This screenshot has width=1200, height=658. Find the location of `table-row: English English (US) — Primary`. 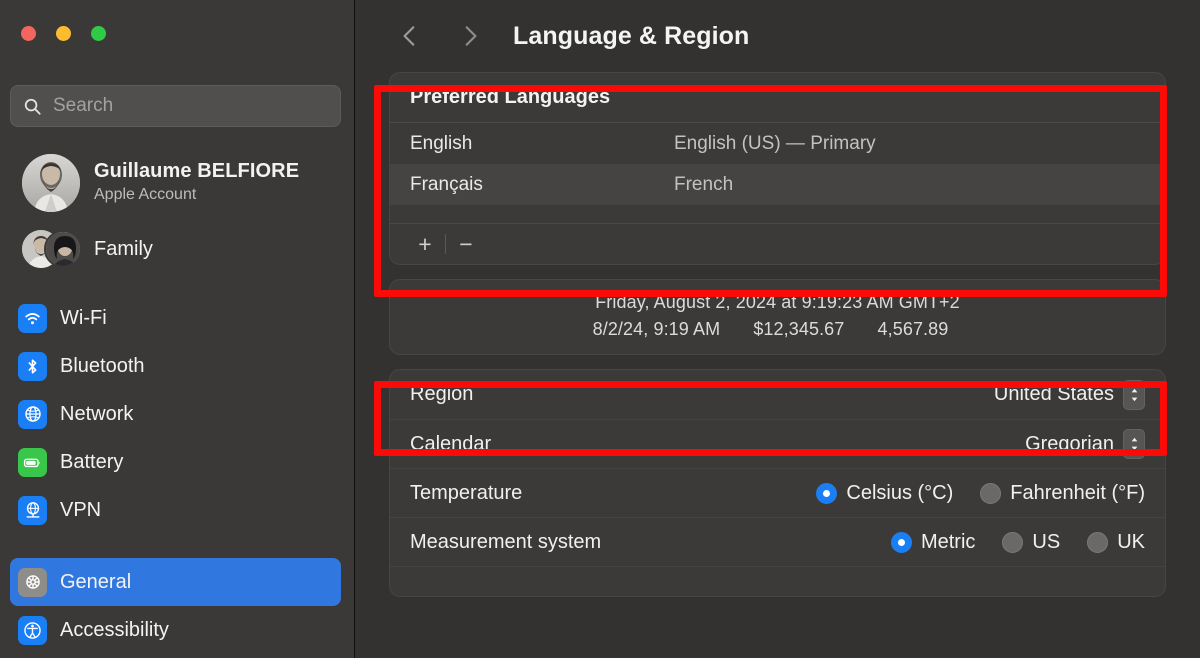

table-row: English English (US) — Primary is located at coordinates (777, 143).